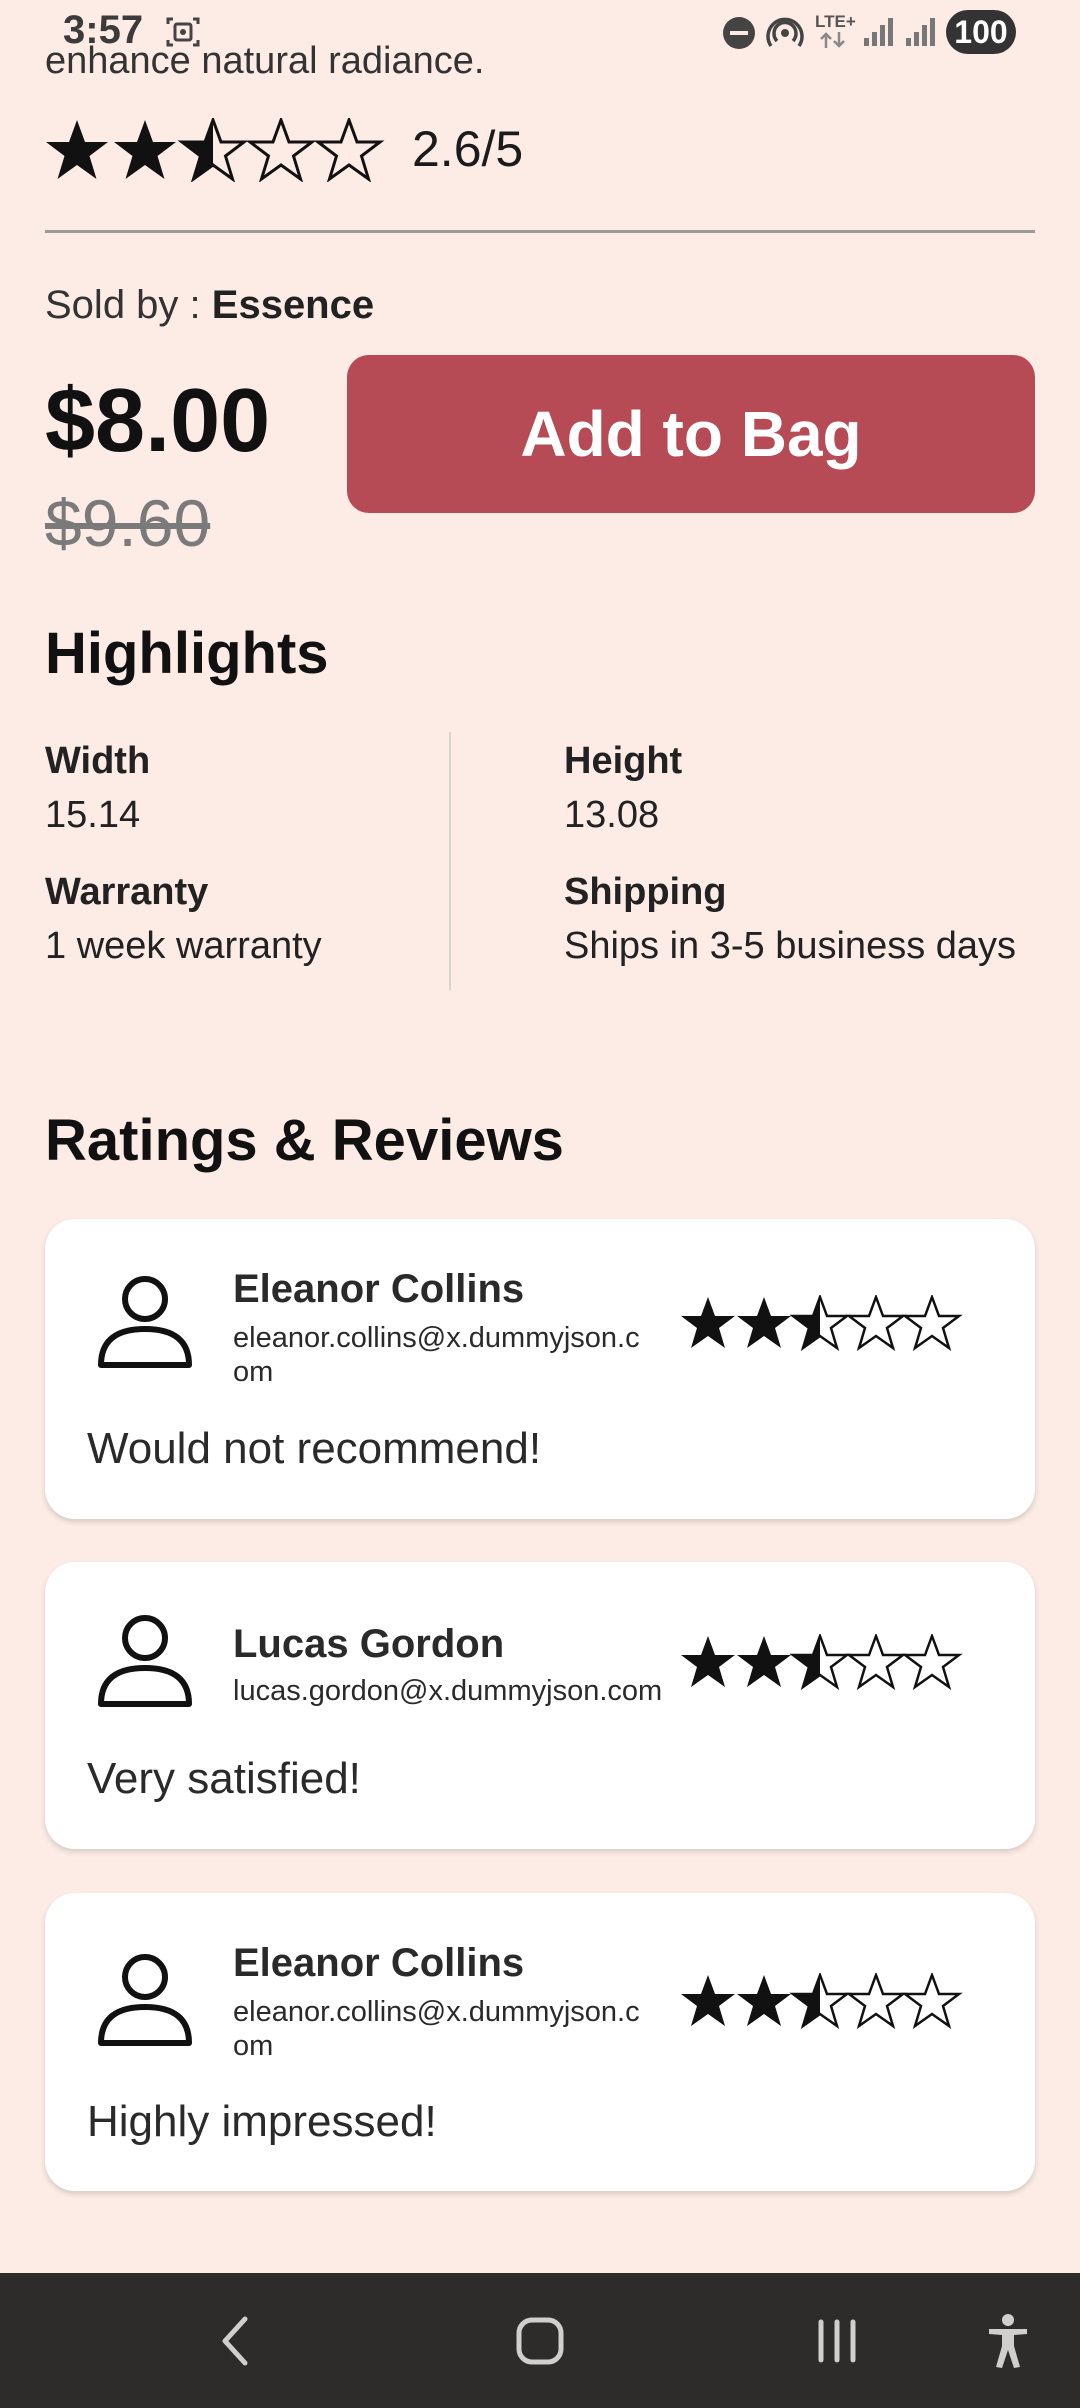  What do you see at coordinates (790, 946) in the screenshot?
I see `highlight-value-shipping: Ships in 3-5 business days` at bounding box center [790, 946].